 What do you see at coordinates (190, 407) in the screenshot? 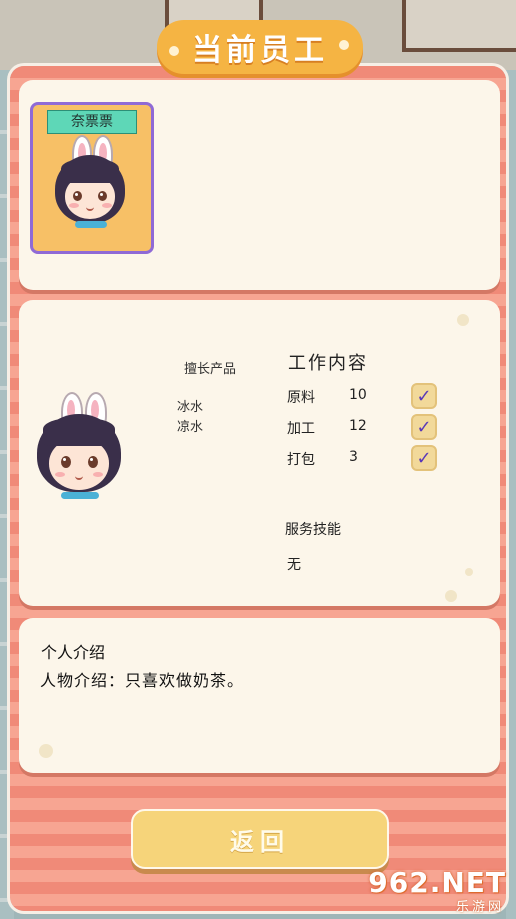
I see `specialty-item: 冰水` at bounding box center [190, 407].